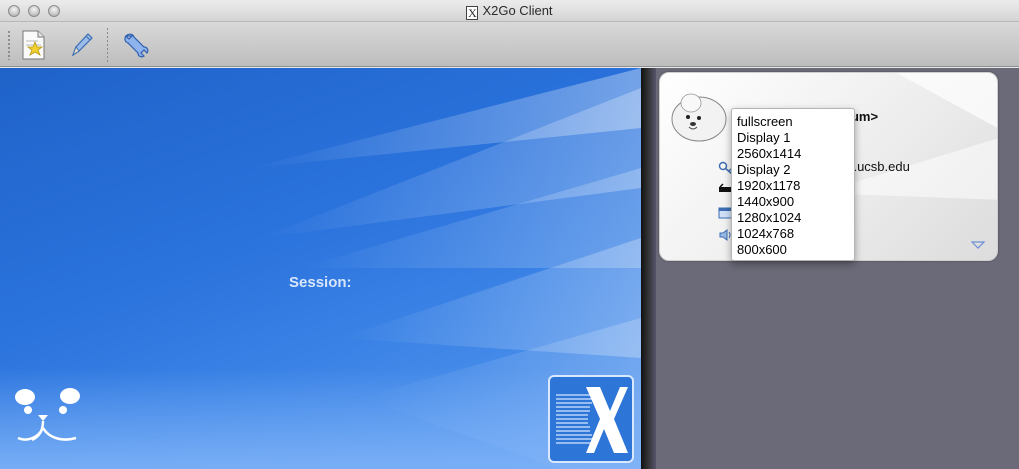 The image size is (1019, 469). I want to click on toolbar, so click(509, 44).